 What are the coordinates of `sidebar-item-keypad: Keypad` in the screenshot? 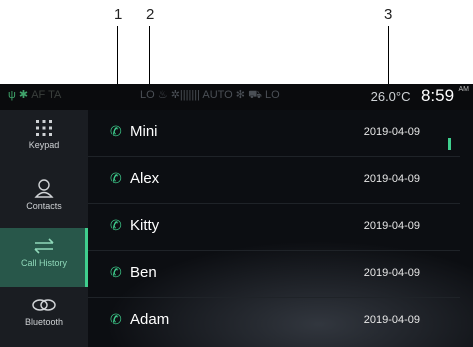 It's located at (44, 139).